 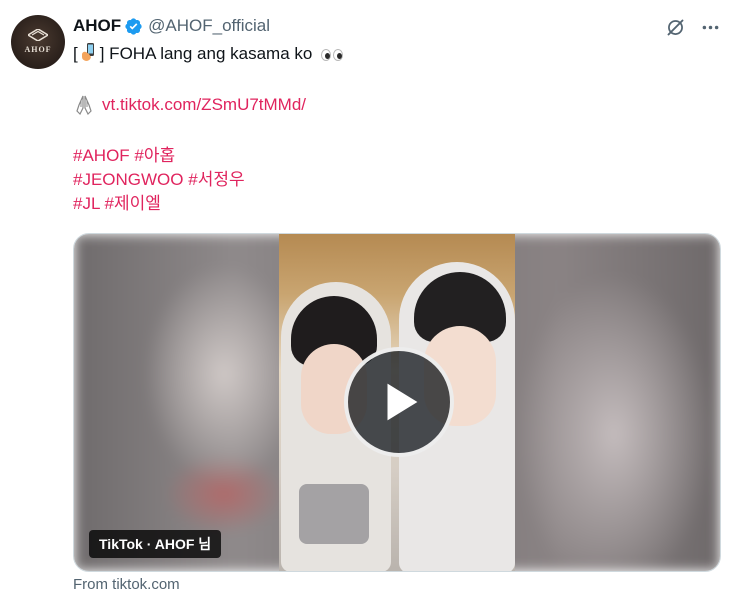 I want to click on hashtag: #서정우, so click(x=216, y=179).